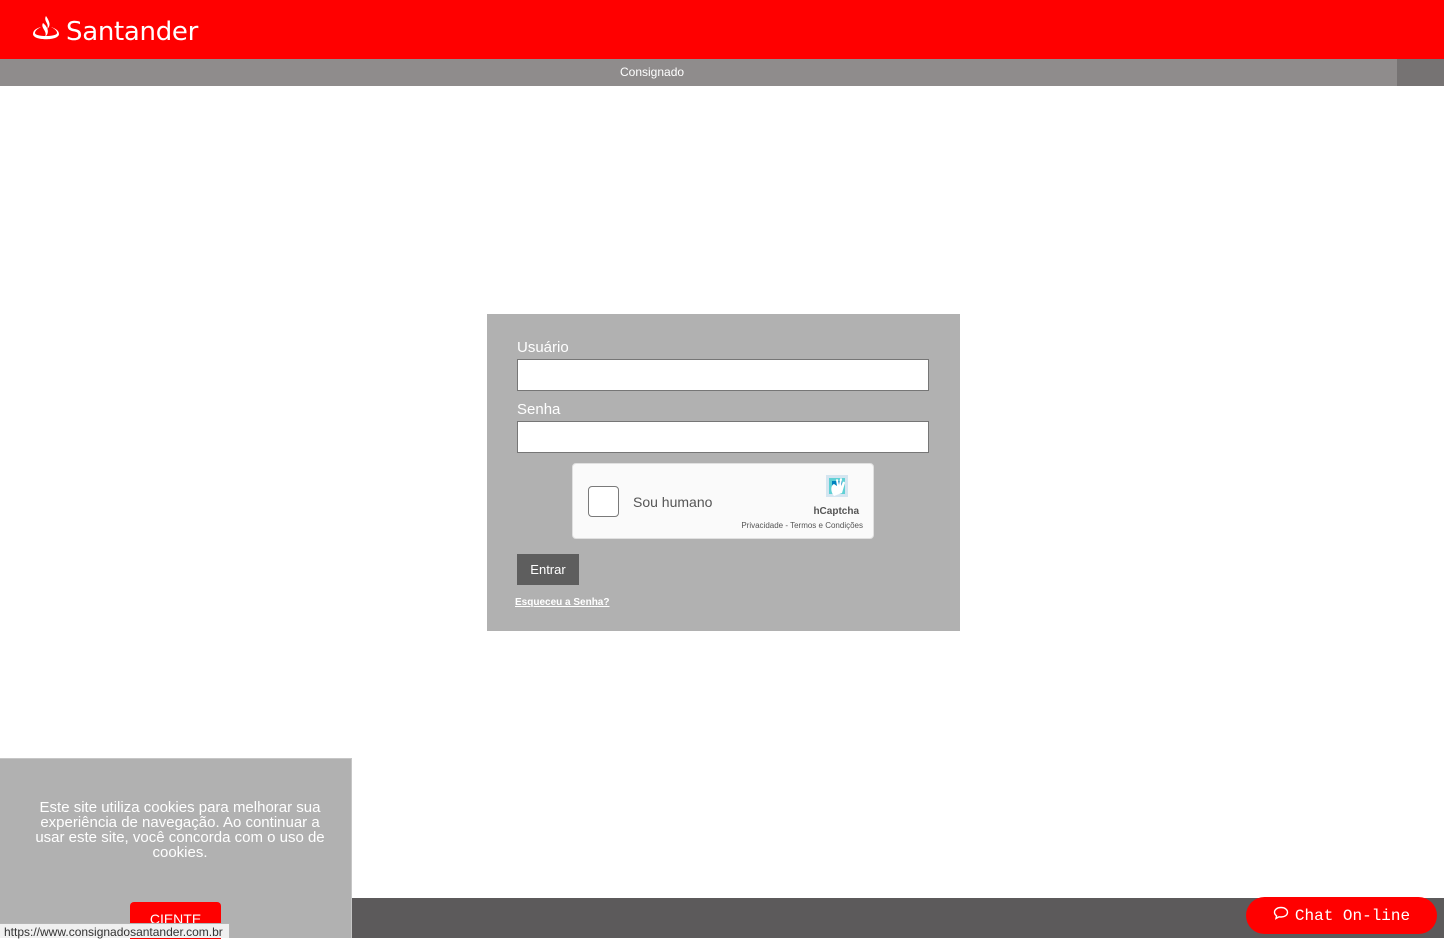 The height and width of the screenshot is (939, 1444). What do you see at coordinates (723, 375) in the screenshot?
I see `username-input` at bounding box center [723, 375].